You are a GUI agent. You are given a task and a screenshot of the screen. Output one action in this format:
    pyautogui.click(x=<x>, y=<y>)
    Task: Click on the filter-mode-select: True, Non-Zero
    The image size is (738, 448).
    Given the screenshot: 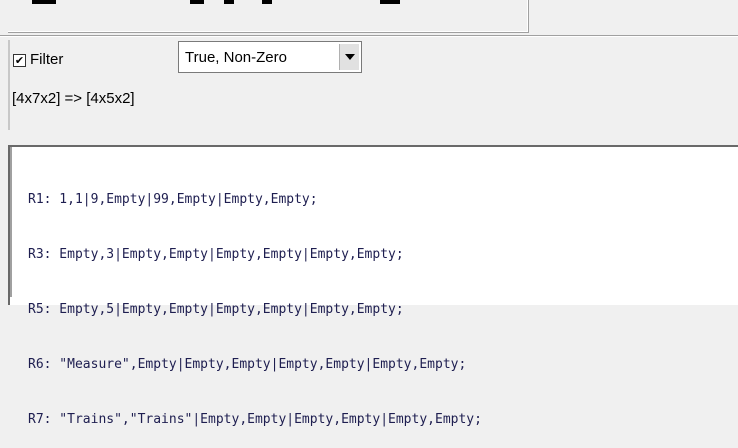 What is the action you would take?
    pyautogui.click(x=270, y=57)
    